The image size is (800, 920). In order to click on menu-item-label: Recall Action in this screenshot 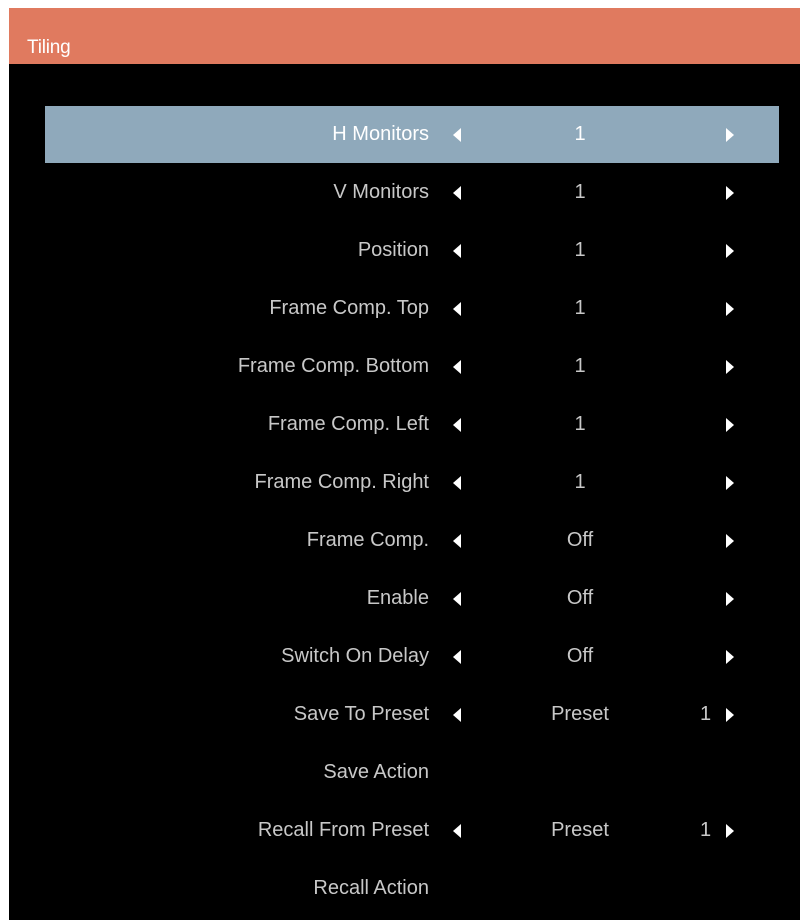, I will do `click(371, 888)`.